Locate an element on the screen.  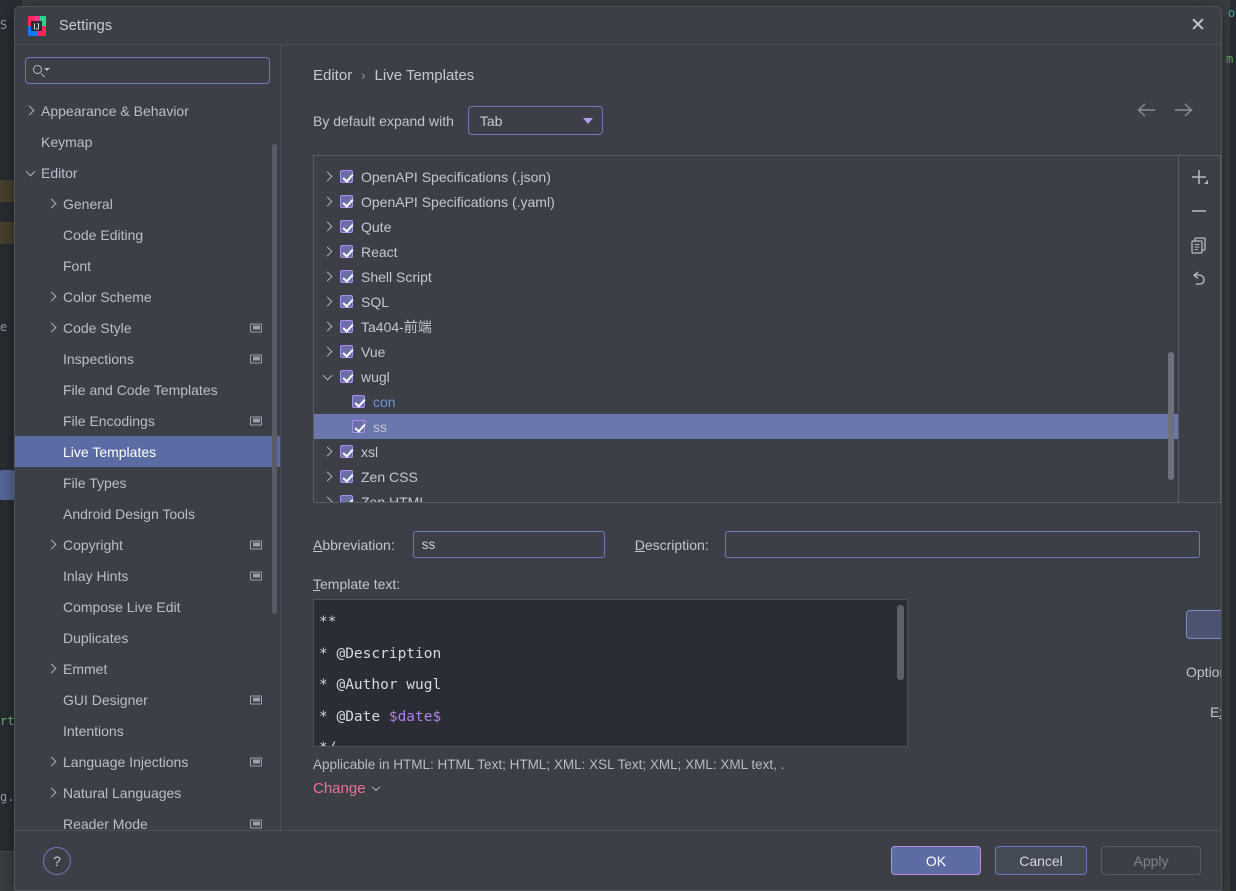
sidebar-item-code-editing: Code Editing is located at coordinates (147, 234).